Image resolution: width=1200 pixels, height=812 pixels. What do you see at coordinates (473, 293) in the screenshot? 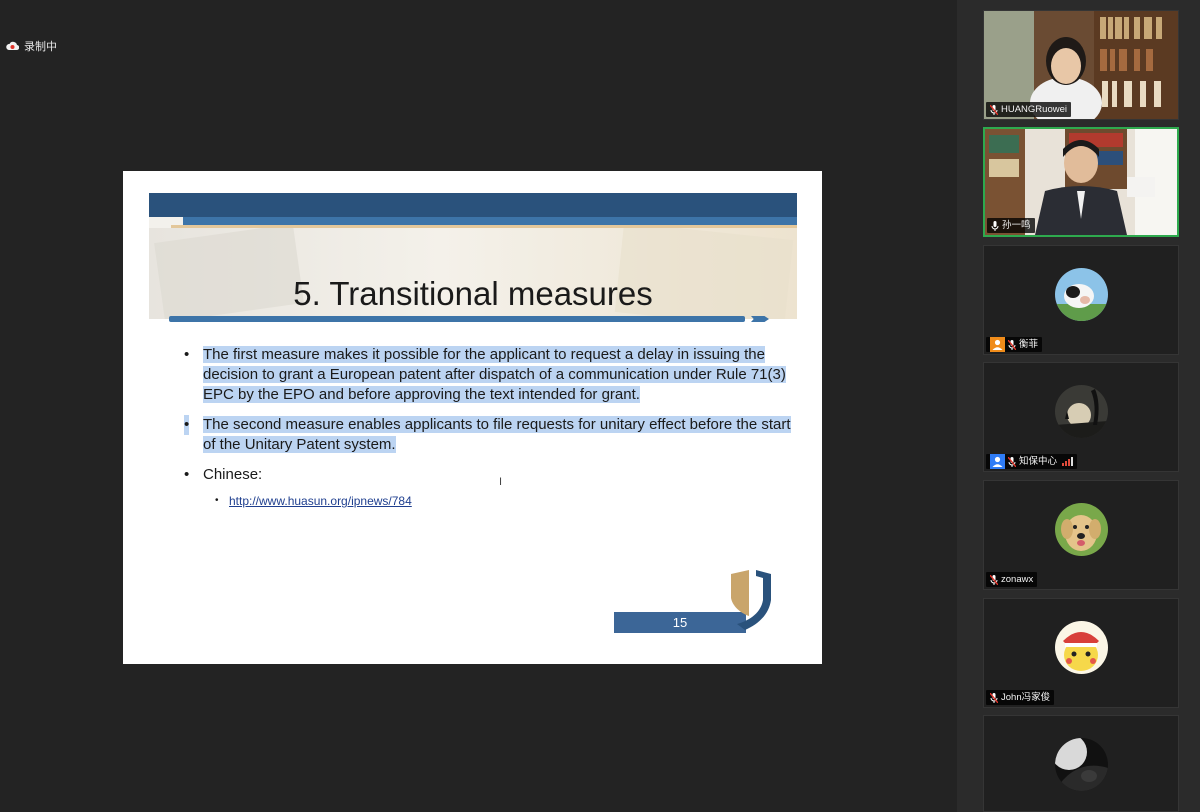
I see `slide-title: 5. Transitional measures` at bounding box center [473, 293].